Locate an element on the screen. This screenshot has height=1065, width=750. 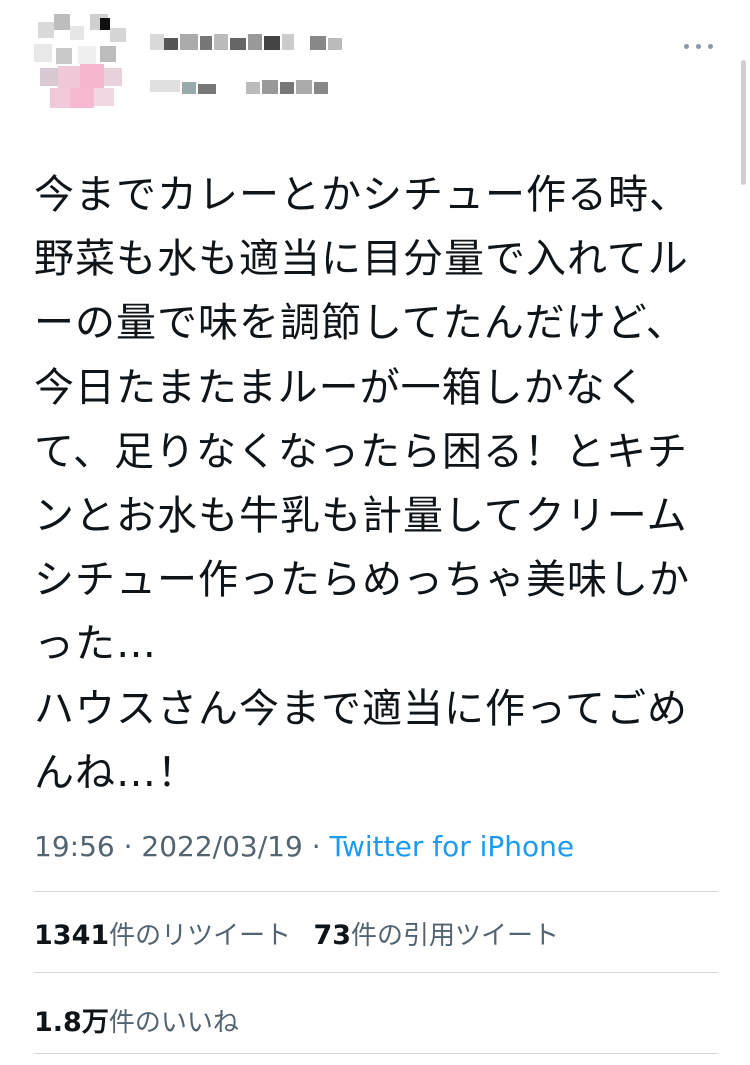
tweet-text-line: 今までカレーとかシチュー作る時、 is located at coordinates (362, 195).